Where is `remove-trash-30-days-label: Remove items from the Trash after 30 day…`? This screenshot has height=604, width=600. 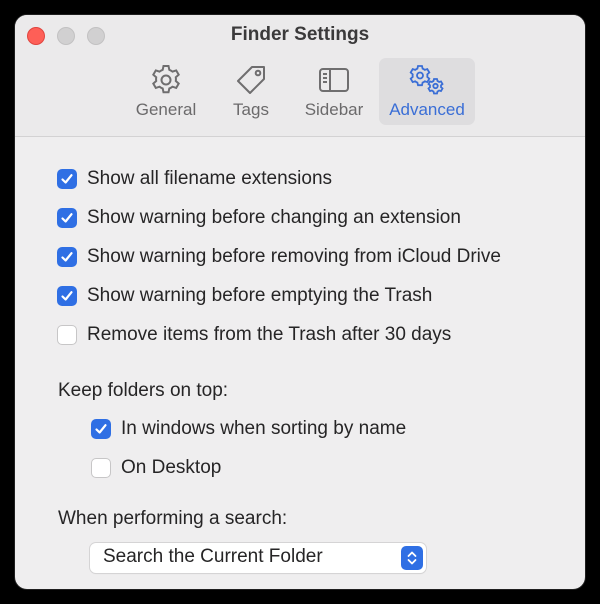 remove-trash-30-days-label: Remove items from the Trash after 30 day… is located at coordinates (269, 334).